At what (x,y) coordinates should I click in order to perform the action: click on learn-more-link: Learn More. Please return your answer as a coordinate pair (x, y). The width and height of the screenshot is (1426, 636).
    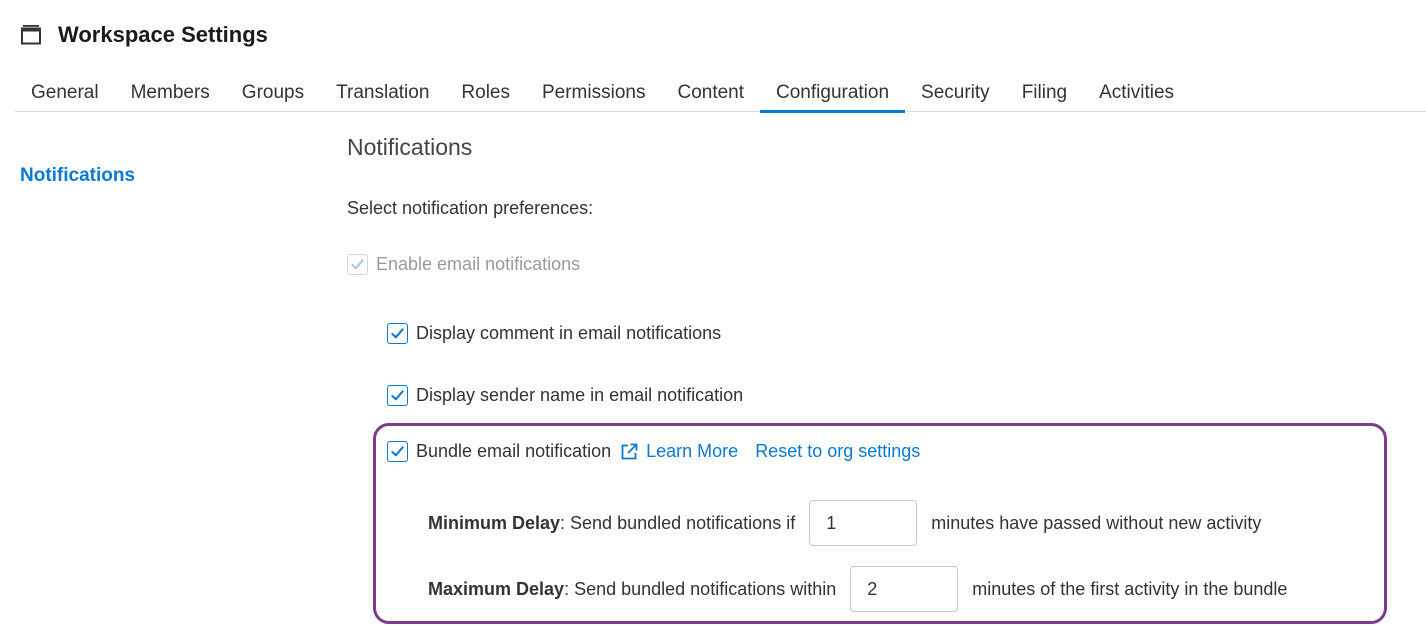
    Looking at the image, I should click on (692, 451).